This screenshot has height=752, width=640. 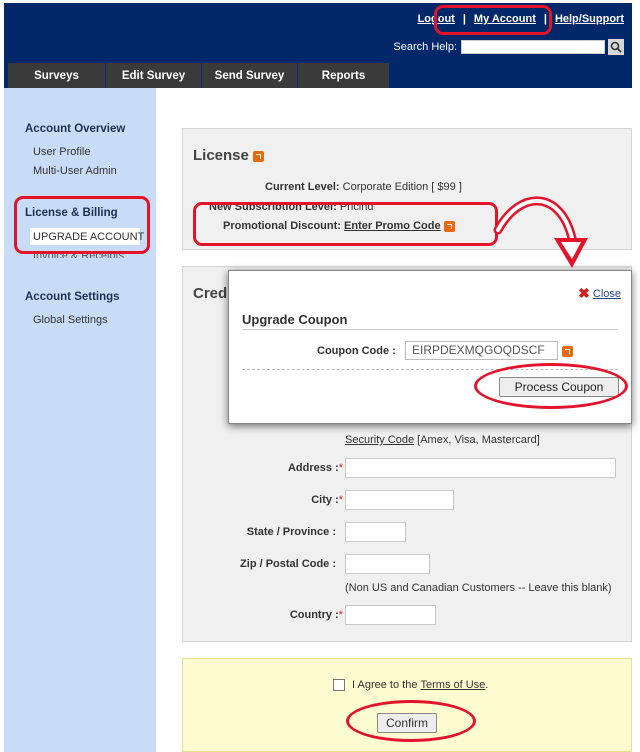 I want to click on help-support-link: Help/Support, so click(x=589, y=19).